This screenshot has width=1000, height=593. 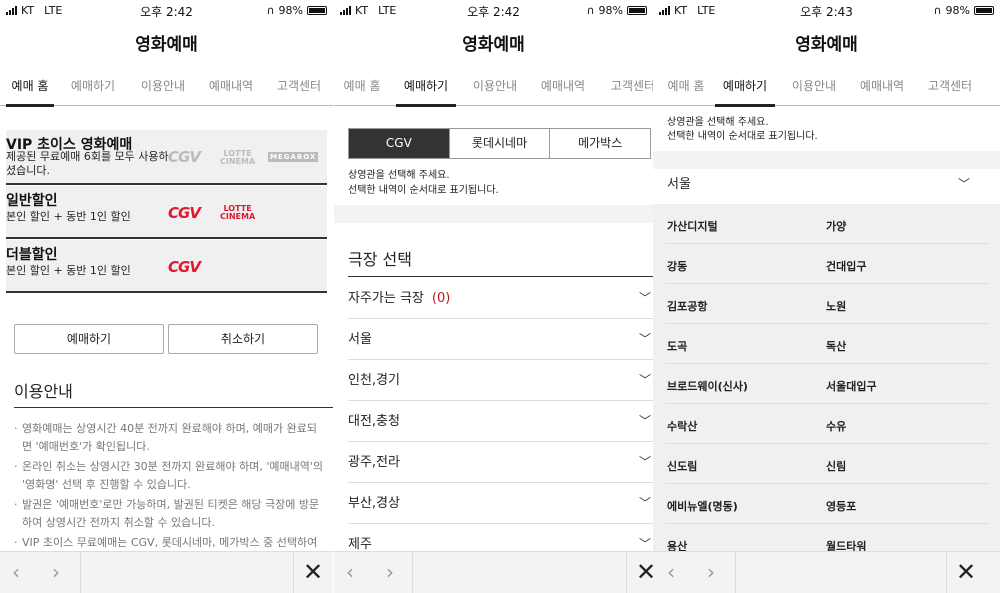 I want to click on card-desc: 본인 할인 + 동반 1인 할인, so click(x=68, y=216).